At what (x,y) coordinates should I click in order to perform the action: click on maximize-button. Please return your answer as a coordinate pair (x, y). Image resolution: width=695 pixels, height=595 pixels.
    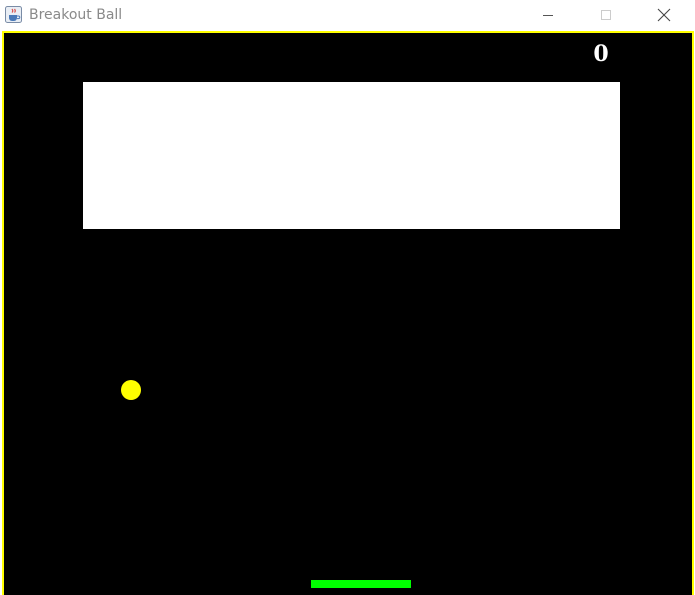
    Looking at the image, I should click on (606, 15).